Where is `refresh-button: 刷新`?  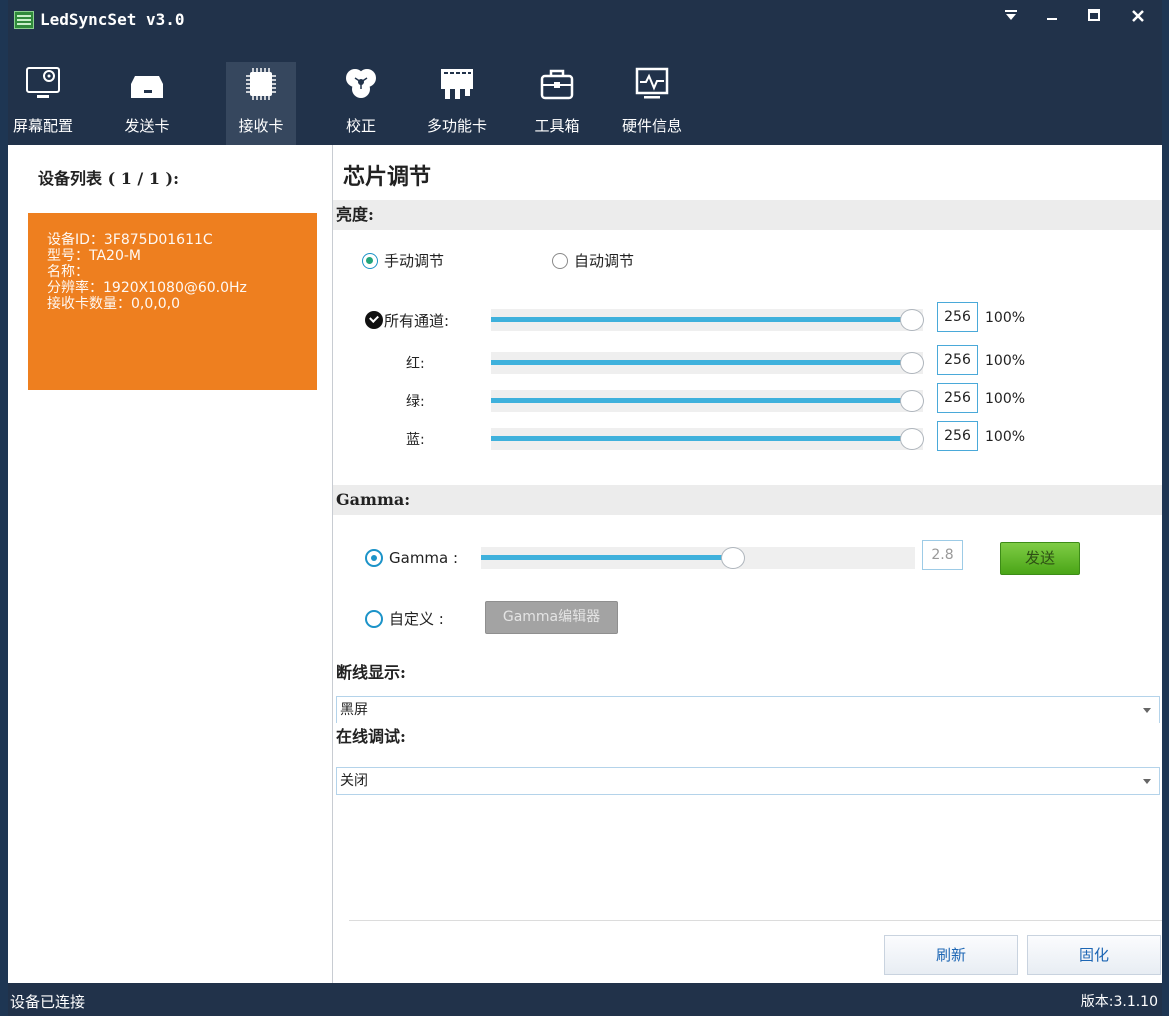 refresh-button: 刷新 is located at coordinates (951, 955).